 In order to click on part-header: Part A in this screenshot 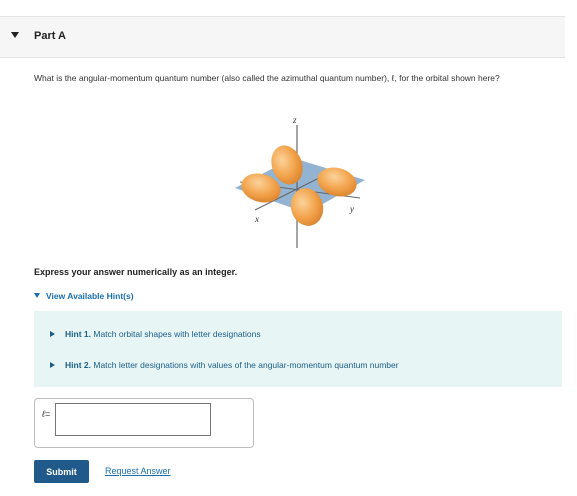, I will do `click(282, 37)`.